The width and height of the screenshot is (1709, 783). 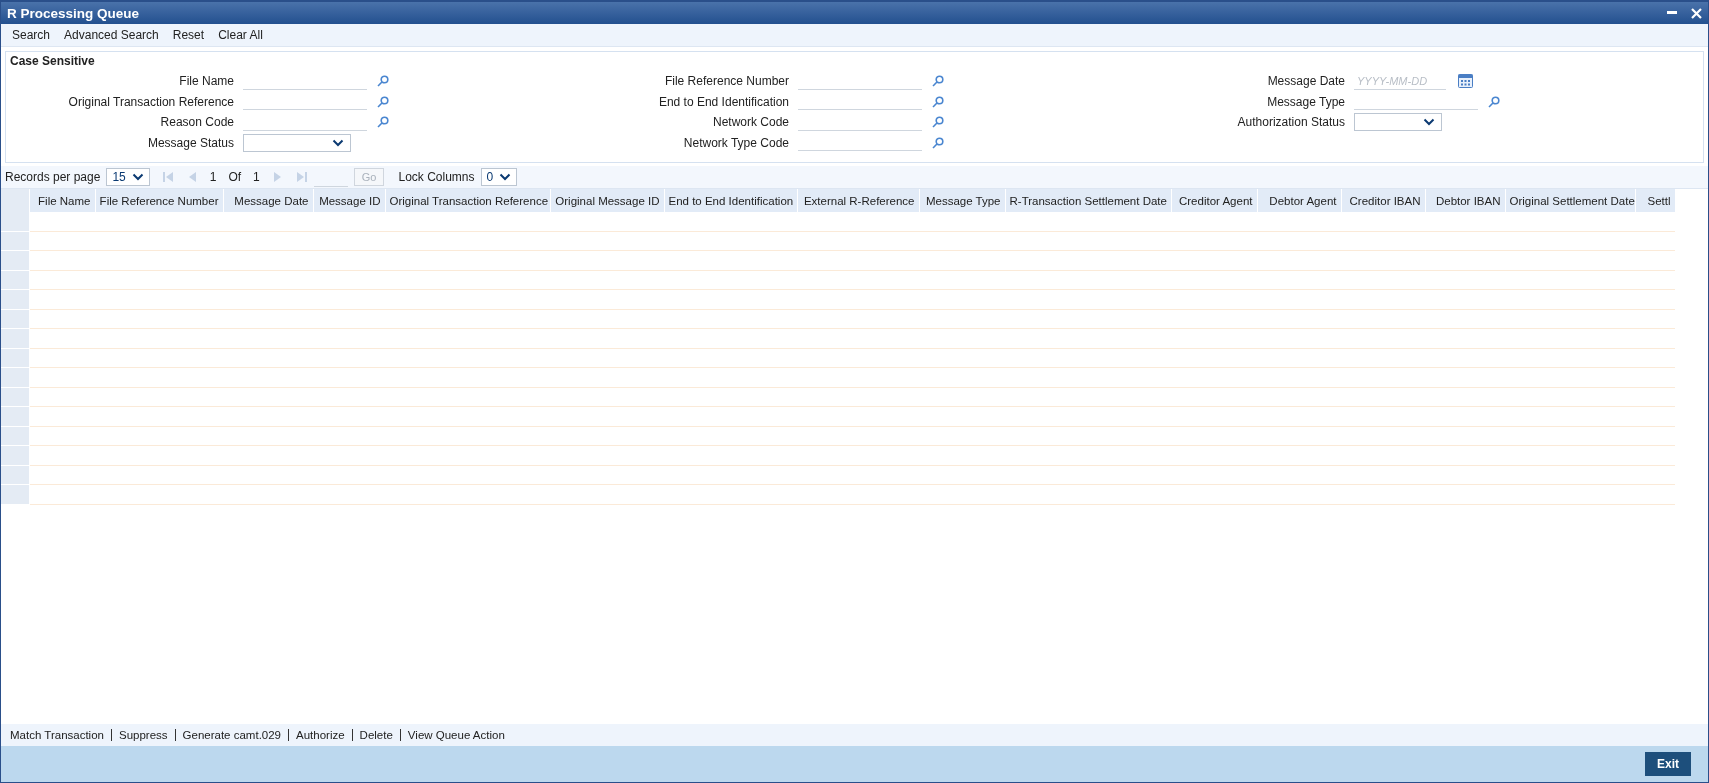 I want to click on field-label: File Reference Number, so click(x=726, y=81).